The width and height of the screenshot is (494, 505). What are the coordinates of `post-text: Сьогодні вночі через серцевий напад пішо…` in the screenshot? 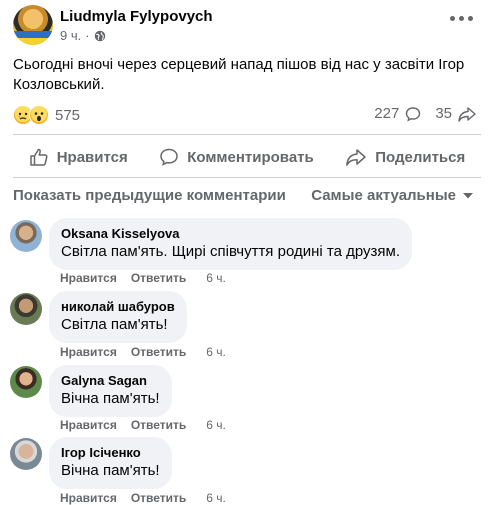 It's located at (239, 74).